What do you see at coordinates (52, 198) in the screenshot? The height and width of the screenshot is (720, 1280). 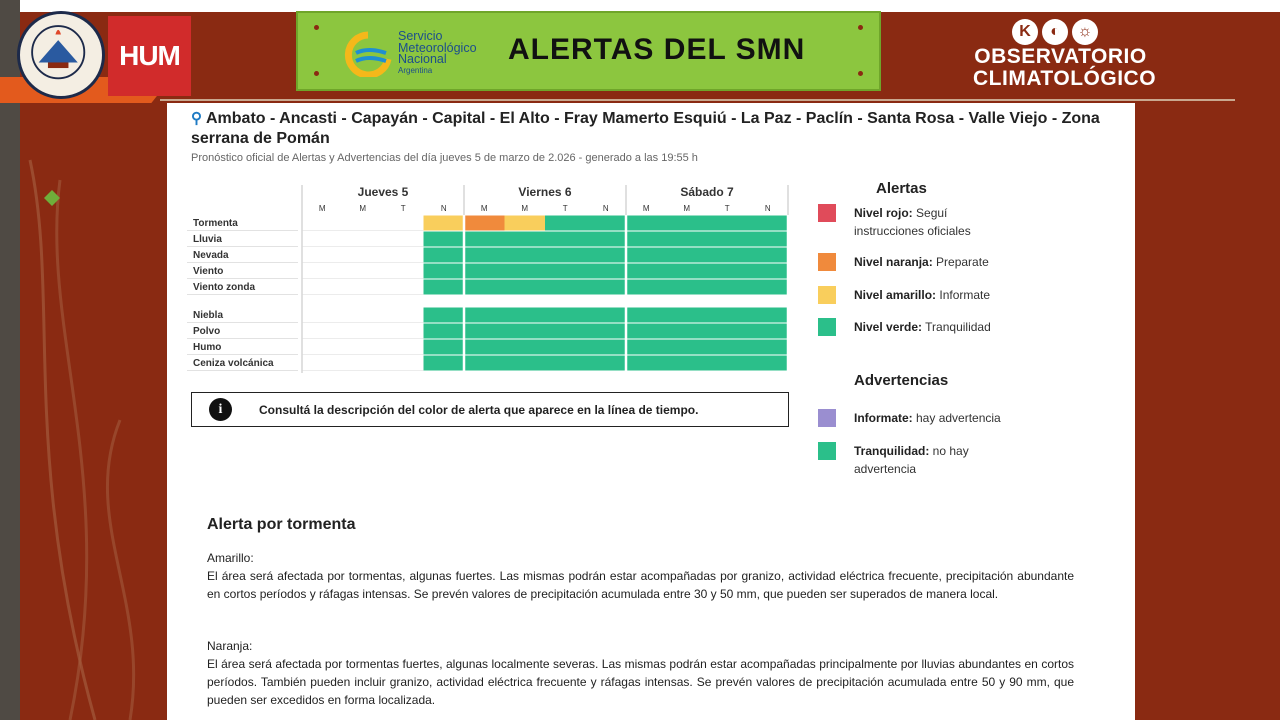 I see `green-arrow-marker` at bounding box center [52, 198].